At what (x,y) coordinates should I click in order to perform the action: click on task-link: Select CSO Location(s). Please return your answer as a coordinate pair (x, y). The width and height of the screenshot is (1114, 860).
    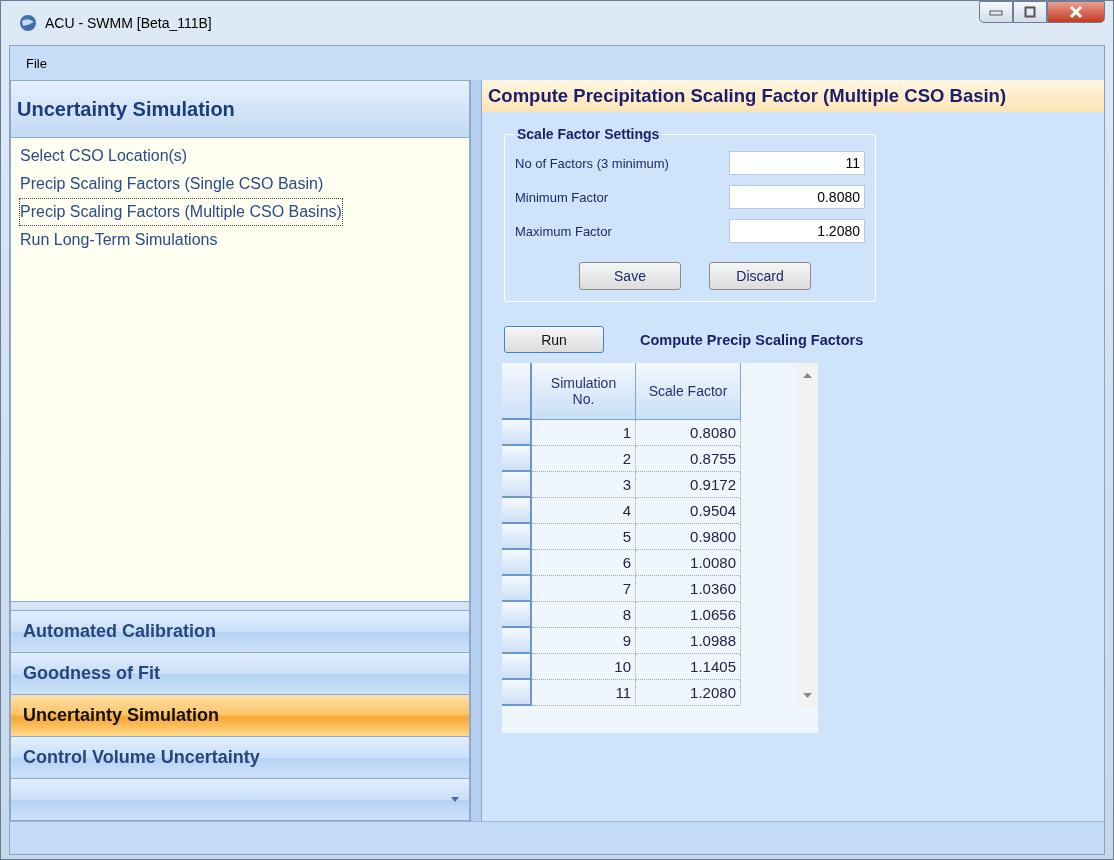
    Looking at the image, I should click on (104, 156).